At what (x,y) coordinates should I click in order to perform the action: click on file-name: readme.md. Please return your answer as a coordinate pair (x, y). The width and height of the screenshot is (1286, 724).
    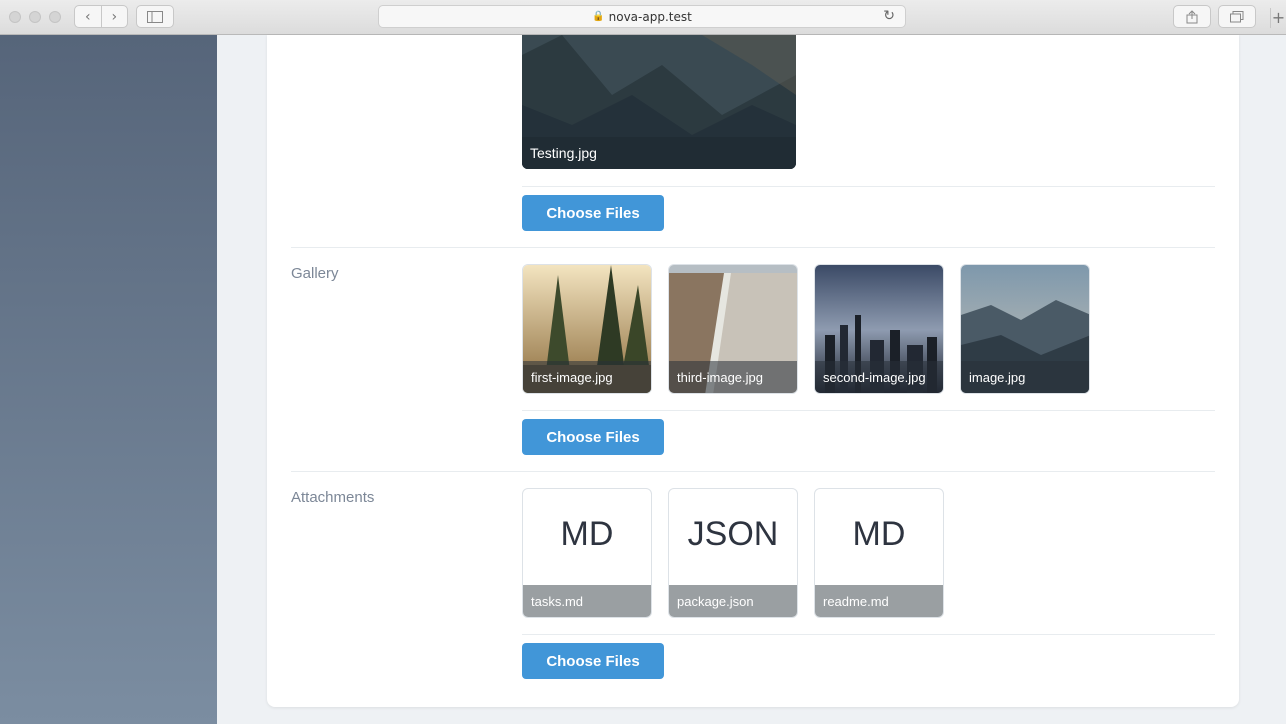
    Looking at the image, I should click on (879, 601).